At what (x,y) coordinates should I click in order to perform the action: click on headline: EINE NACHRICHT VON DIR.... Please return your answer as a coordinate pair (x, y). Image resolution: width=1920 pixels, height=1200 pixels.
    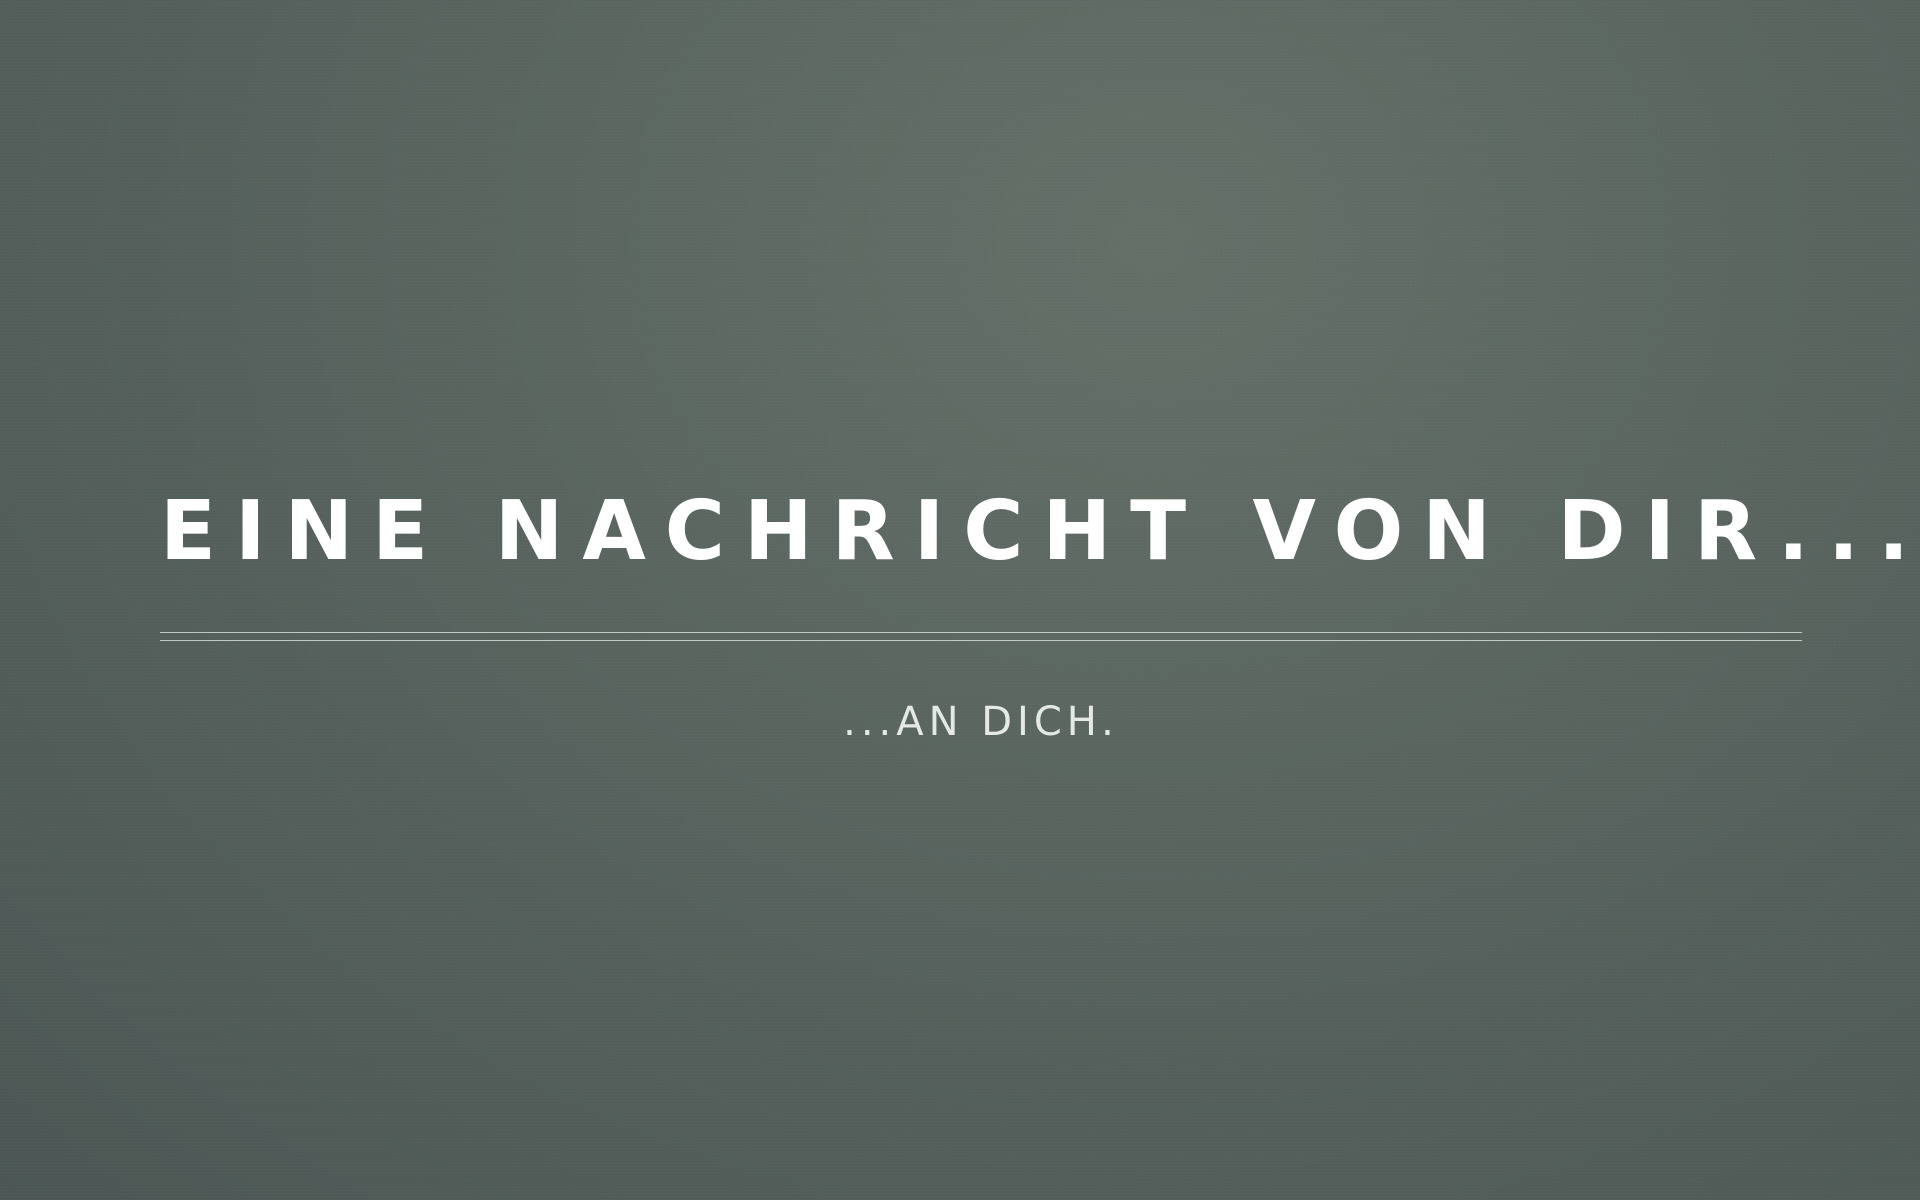
    Looking at the image, I should click on (1040, 531).